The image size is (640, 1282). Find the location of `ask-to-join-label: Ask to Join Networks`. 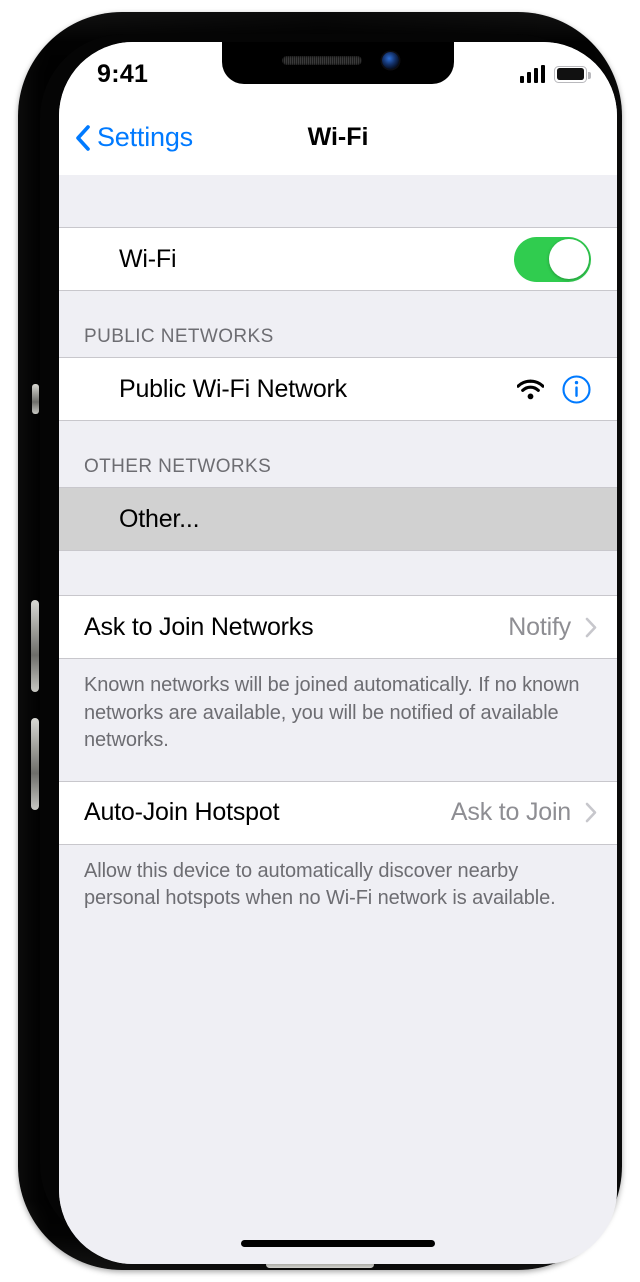

ask-to-join-label: Ask to Join Networks is located at coordinates (199, 626).